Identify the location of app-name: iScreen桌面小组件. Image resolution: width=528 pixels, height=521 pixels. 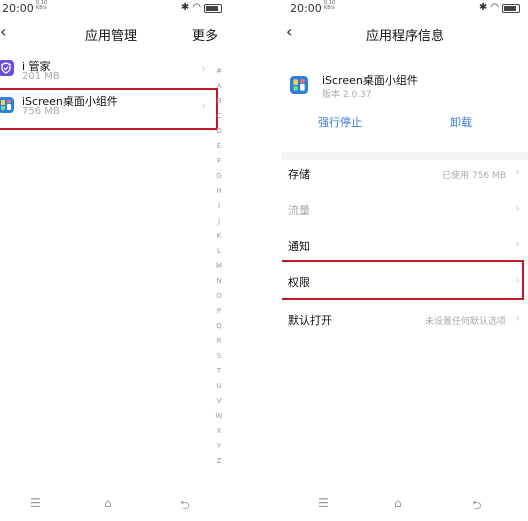
(370, 80).